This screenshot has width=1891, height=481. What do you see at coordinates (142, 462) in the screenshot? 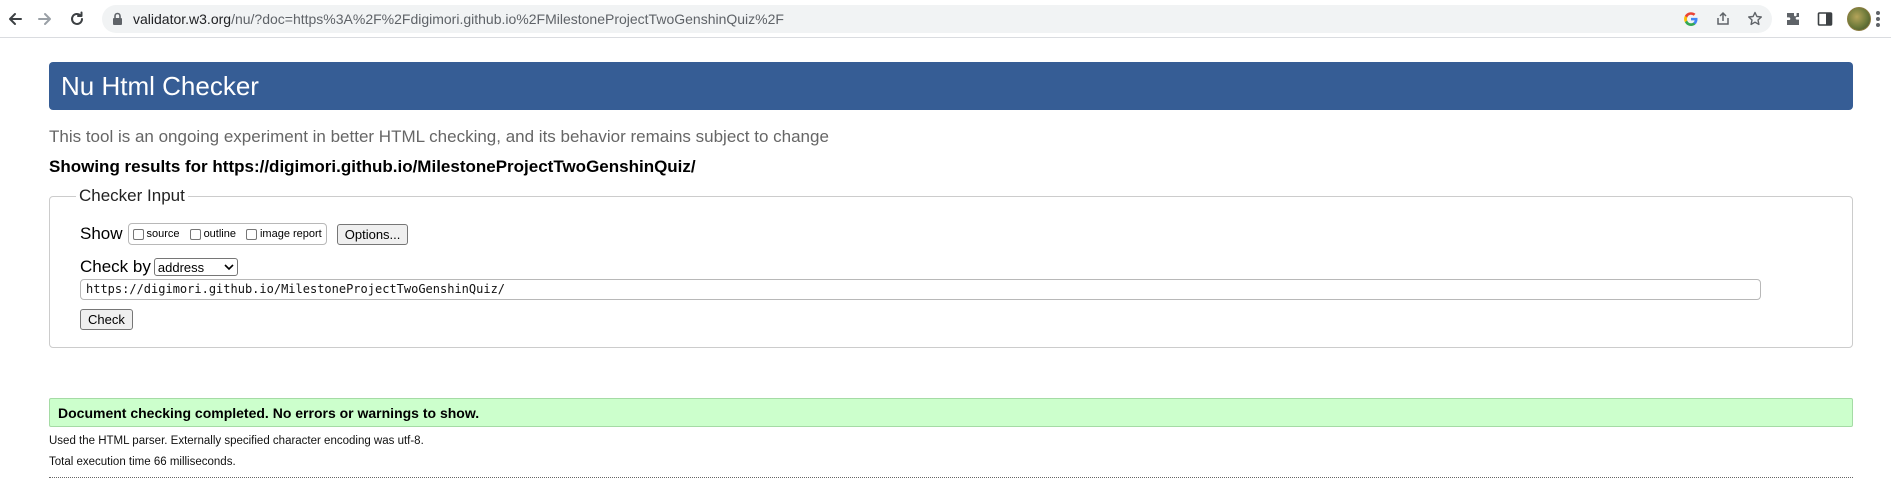
I see `execution-time: Total execution time 66 milliseconds.` at bounding box center [142, 462].